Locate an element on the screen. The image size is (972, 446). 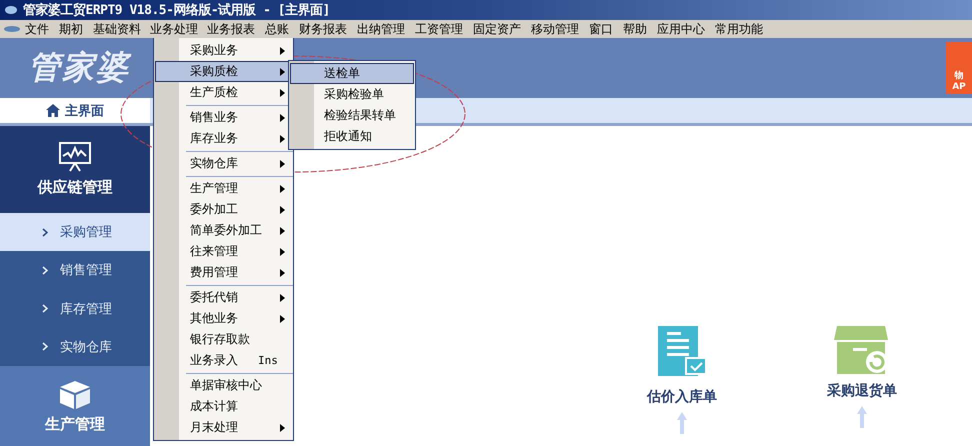
menu-item: 出纳管理 is located at coordinates (381, 29).